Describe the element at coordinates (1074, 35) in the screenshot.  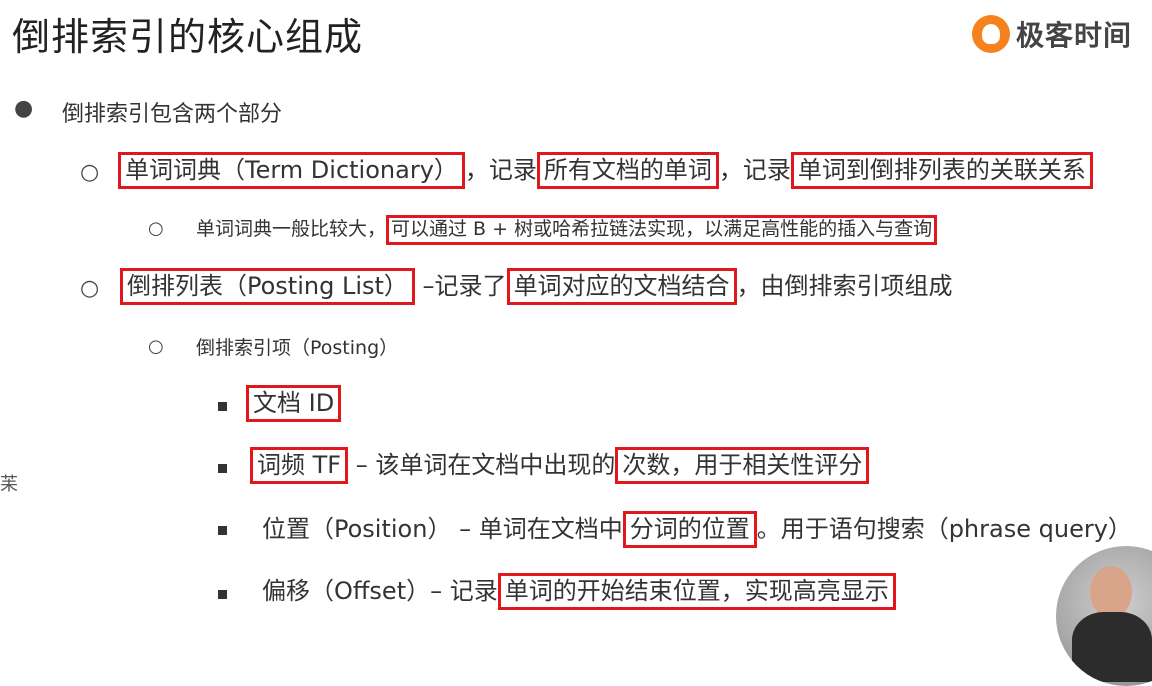
I see `logo-text: 极客时间` at that location.